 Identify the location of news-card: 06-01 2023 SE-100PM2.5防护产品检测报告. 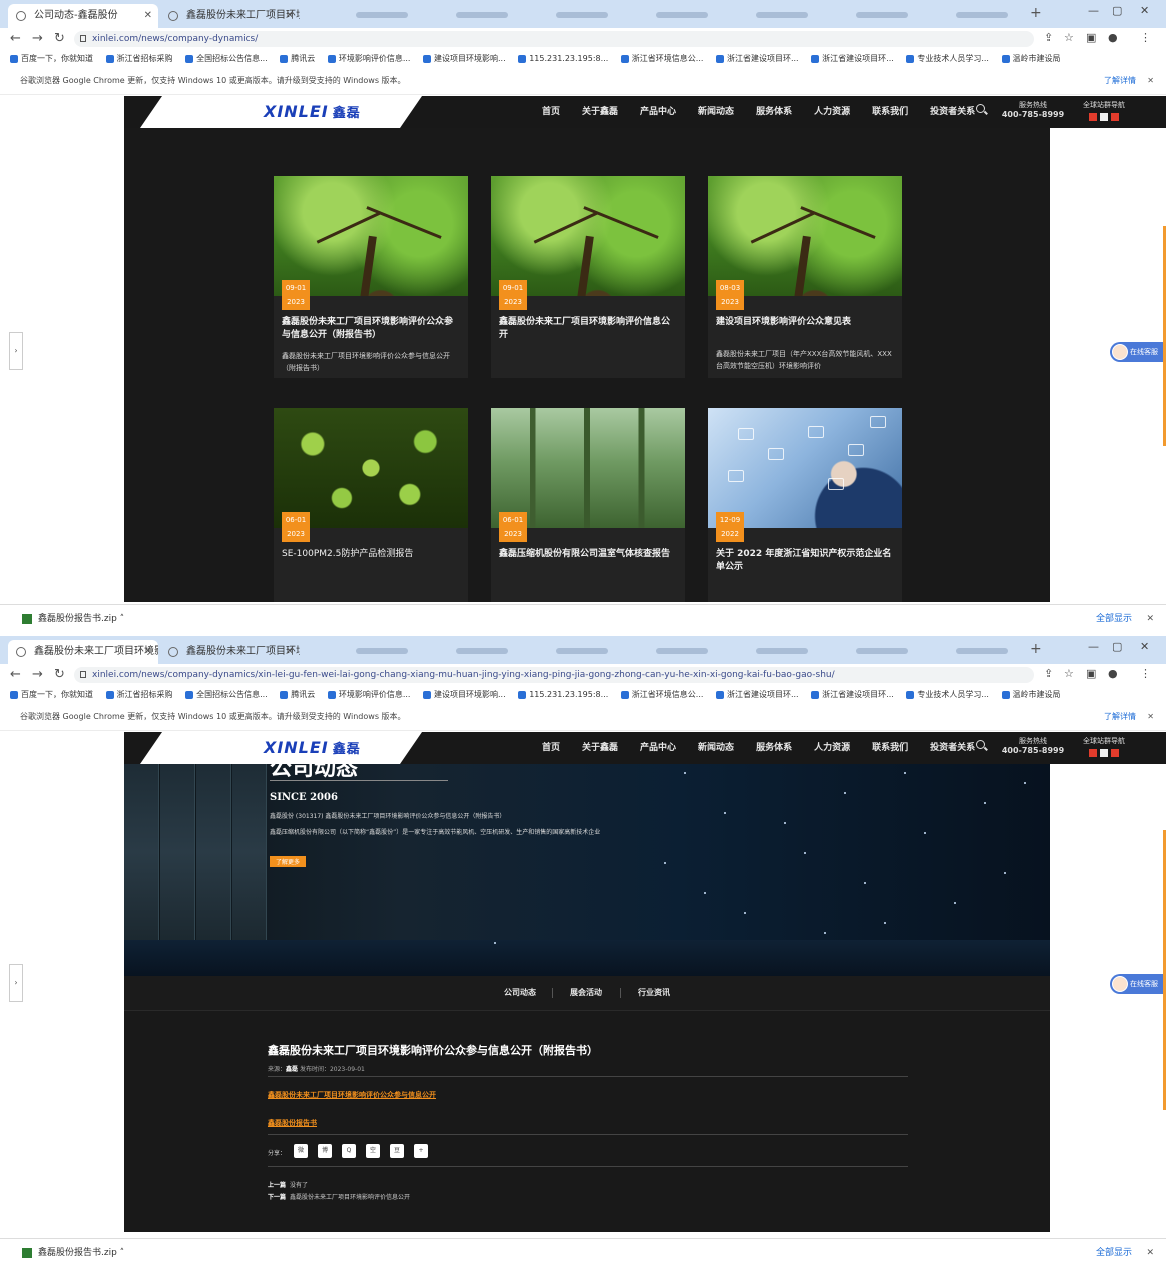
(371, 505).